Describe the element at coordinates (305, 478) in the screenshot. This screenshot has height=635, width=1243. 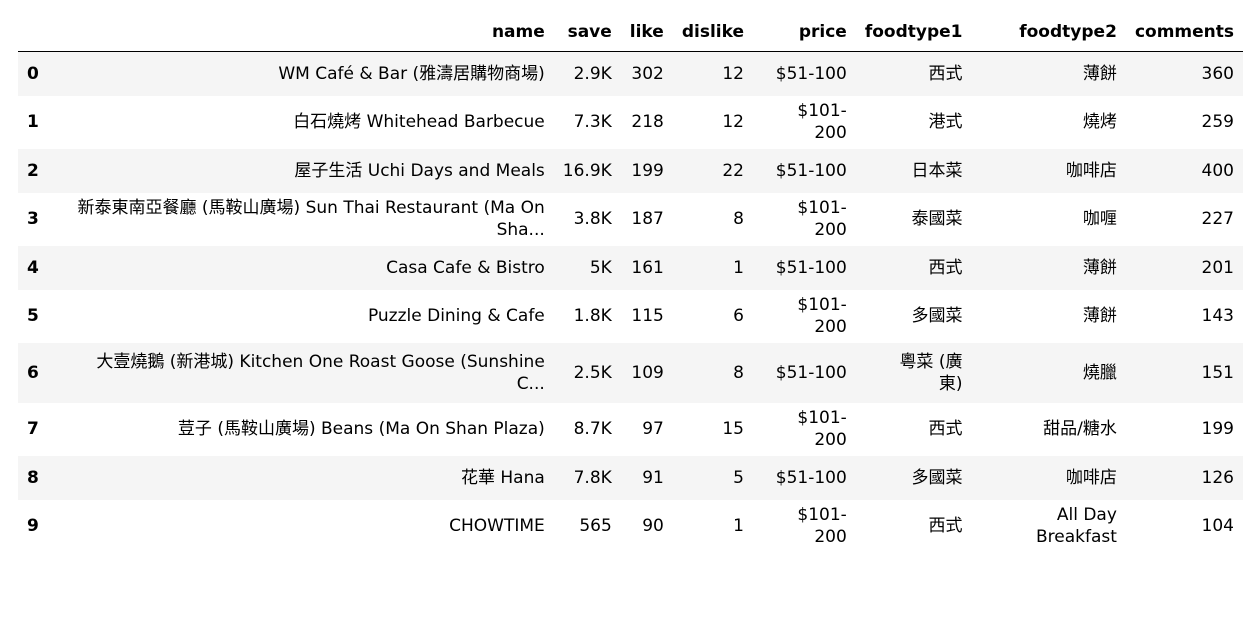
I see `cell-name: 花華 Hana` at that location.